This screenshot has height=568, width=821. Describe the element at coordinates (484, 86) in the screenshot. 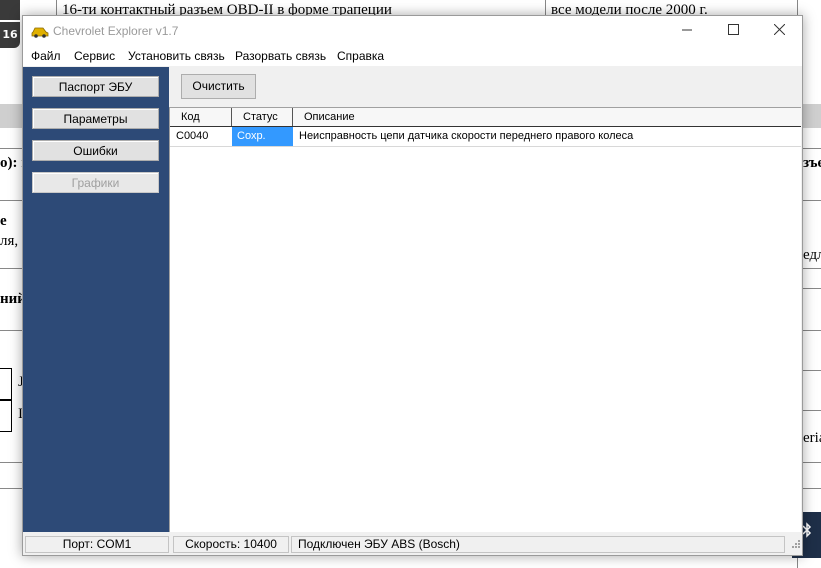

I see `toolbar: Очистить` at that location.